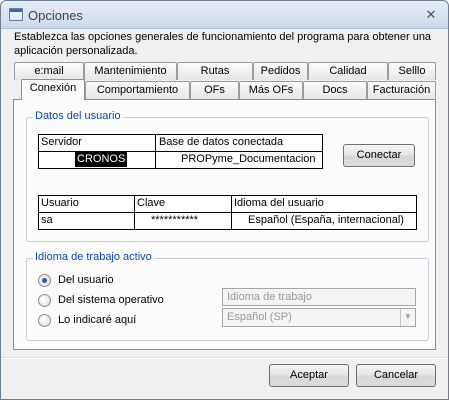 Image resolution: width=449 pixels, height=400 pixels. Describe the element at coordinates (16, 14) in the screenshot. I see `app-window-icon` at that location.